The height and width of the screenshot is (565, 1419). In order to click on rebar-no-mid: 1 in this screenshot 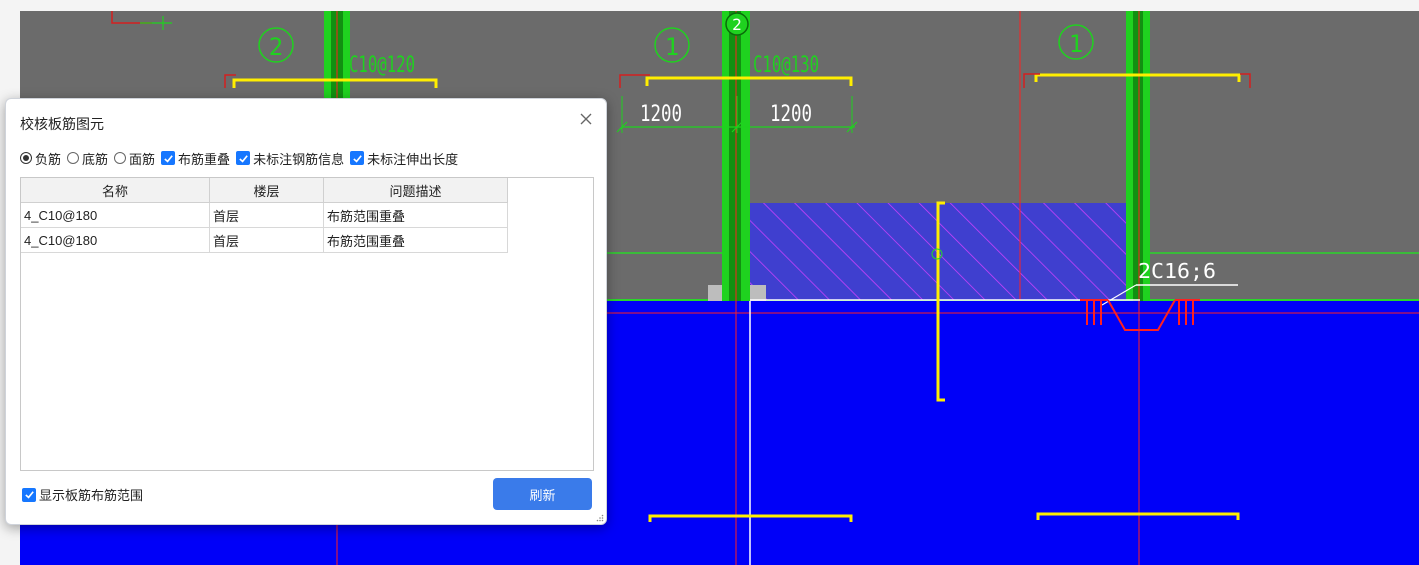, I will do `click(672, 47)`.